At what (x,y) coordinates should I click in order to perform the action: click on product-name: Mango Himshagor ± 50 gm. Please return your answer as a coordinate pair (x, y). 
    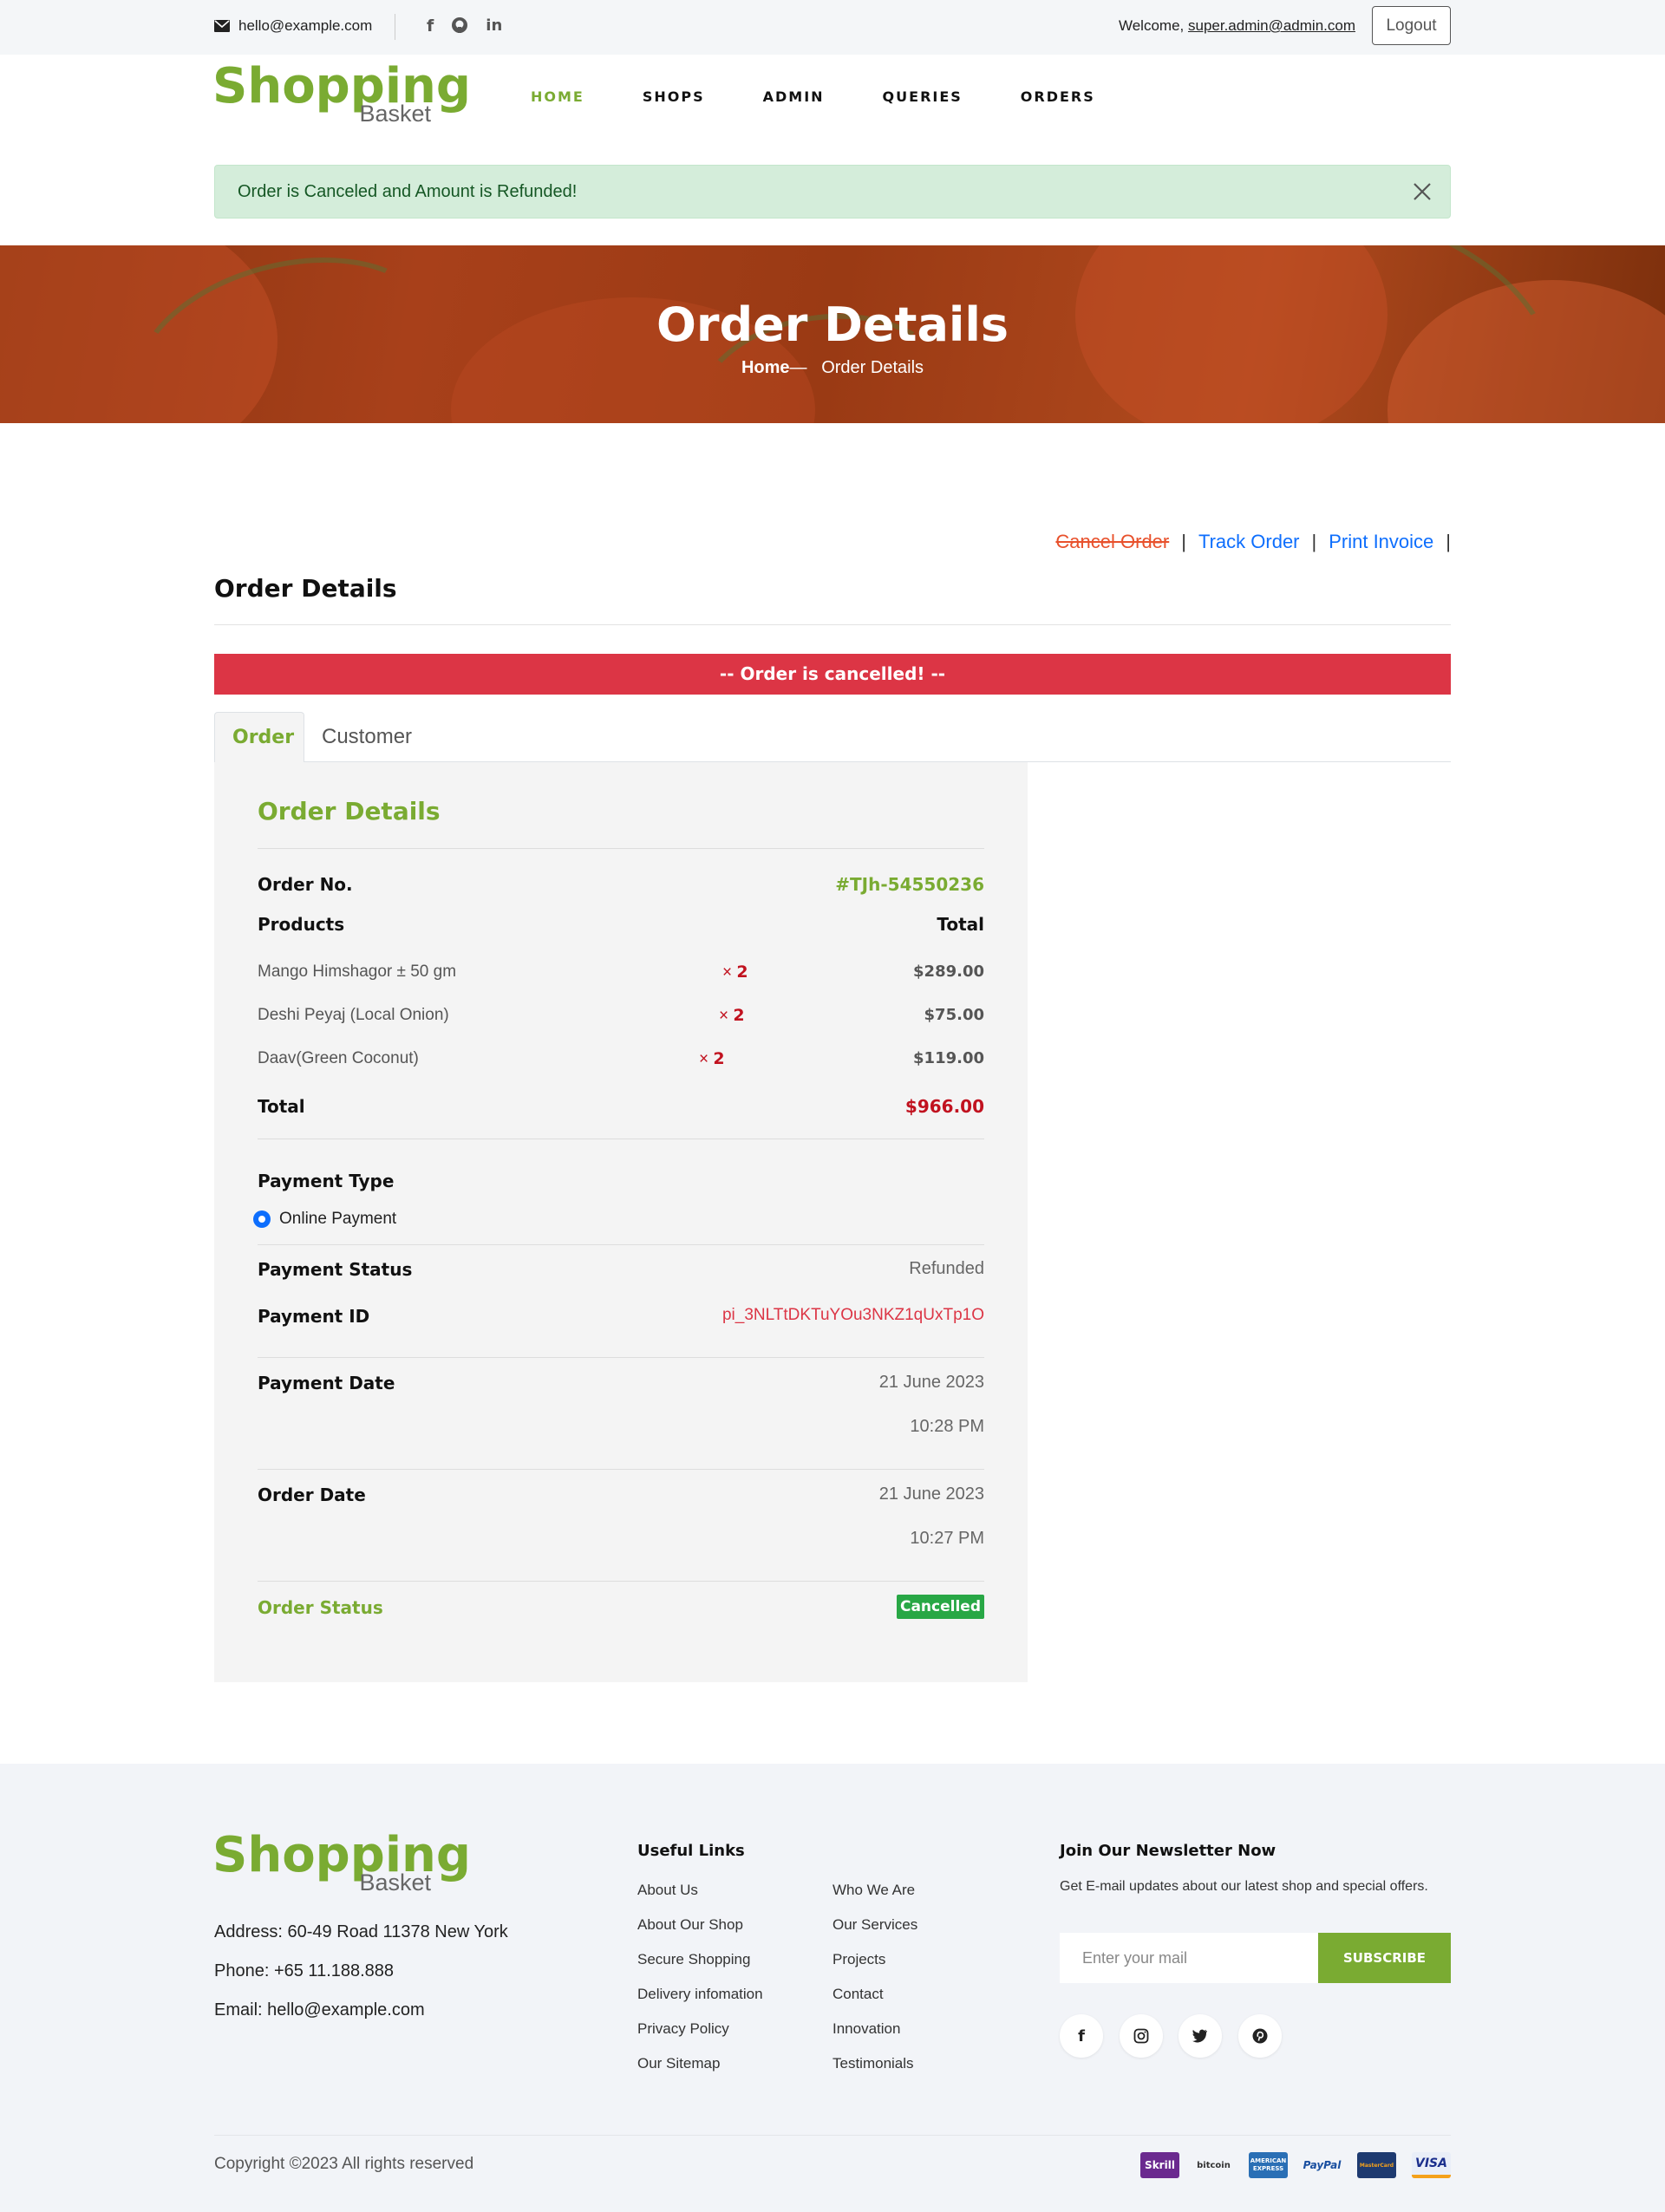
    Looking at the image, I should click on (357, 971).